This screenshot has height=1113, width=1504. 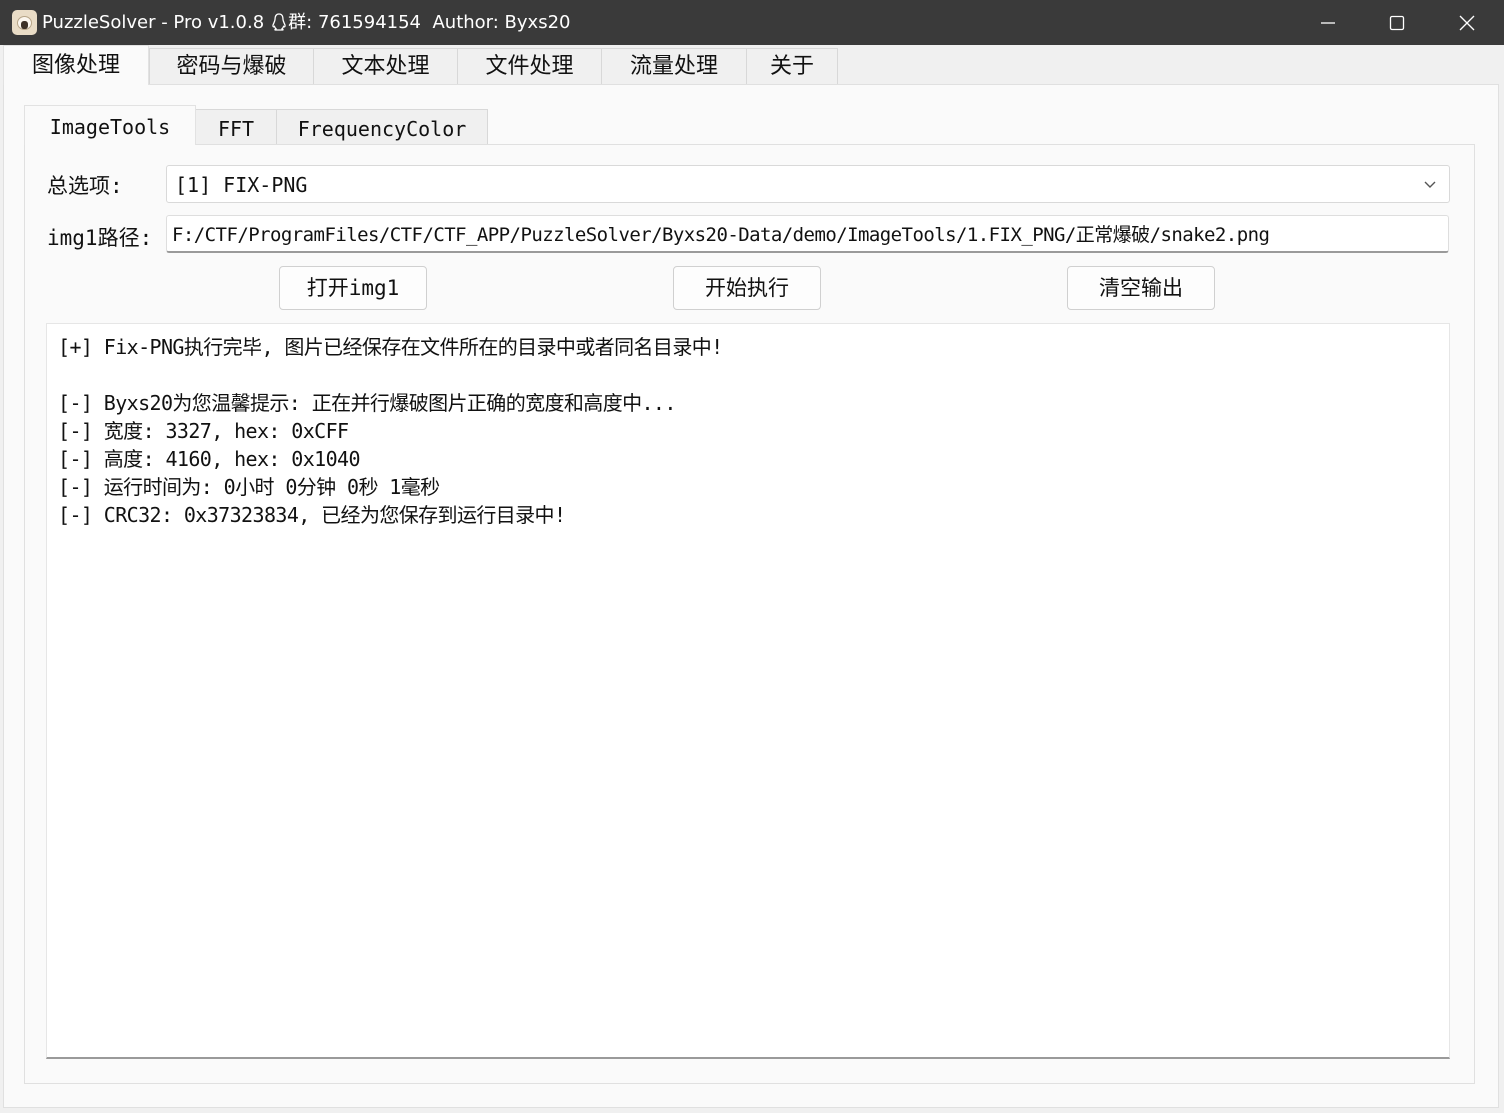 I want to click on option-label: 总选项:, so click(x=85, y=186).